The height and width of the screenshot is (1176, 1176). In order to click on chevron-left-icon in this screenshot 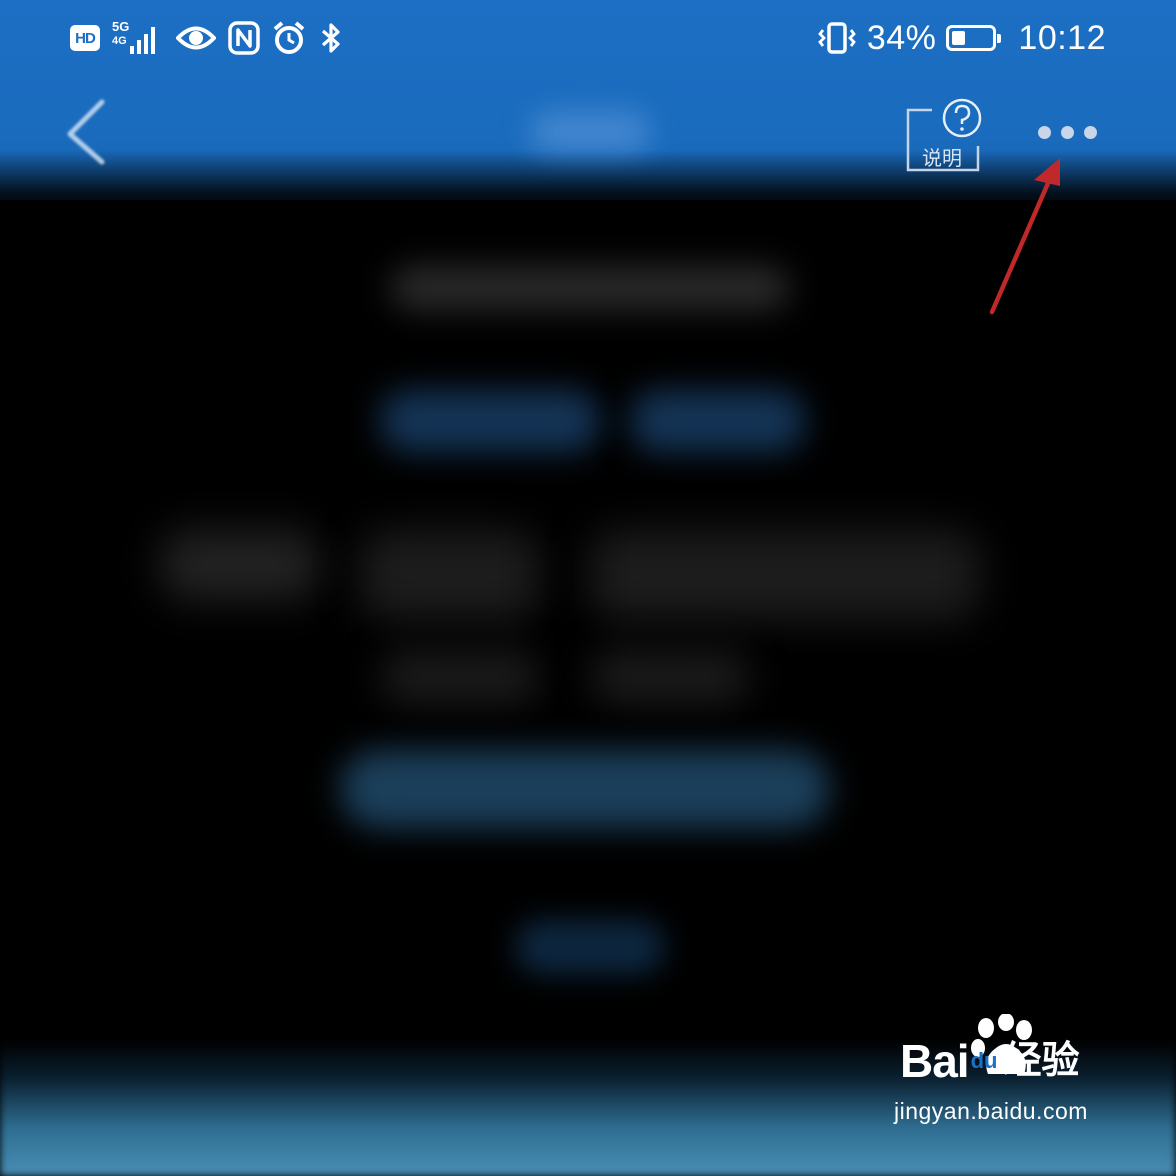, I will do `click(86, 132)`.